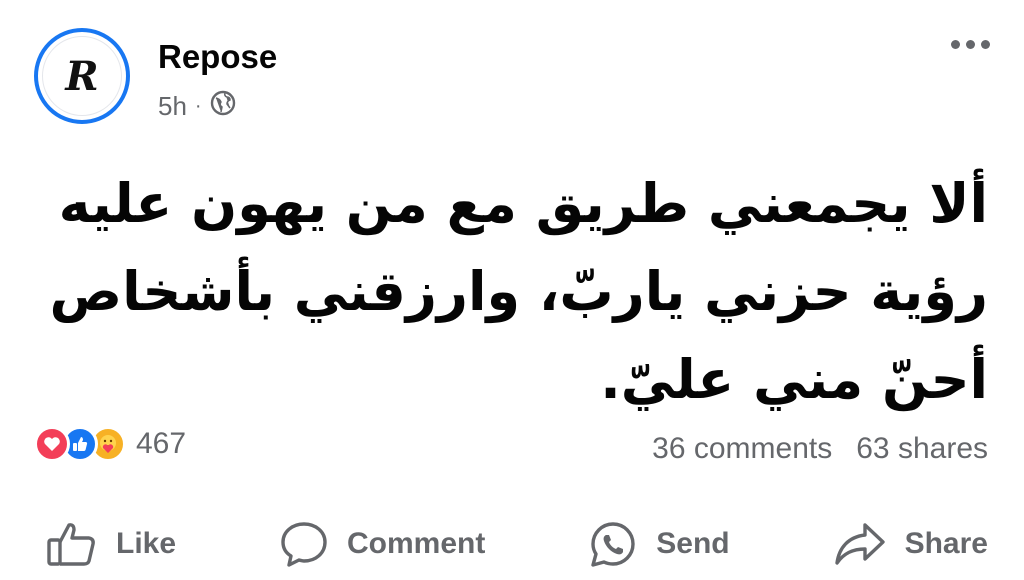 Image resolution: width=1024 pixels, height=580 pixels. Describe the element at coordinates (523, 203) in the screenshot. I see `post-text-line: ألا يجمعني طريق مع من يهون عليه` at that location.